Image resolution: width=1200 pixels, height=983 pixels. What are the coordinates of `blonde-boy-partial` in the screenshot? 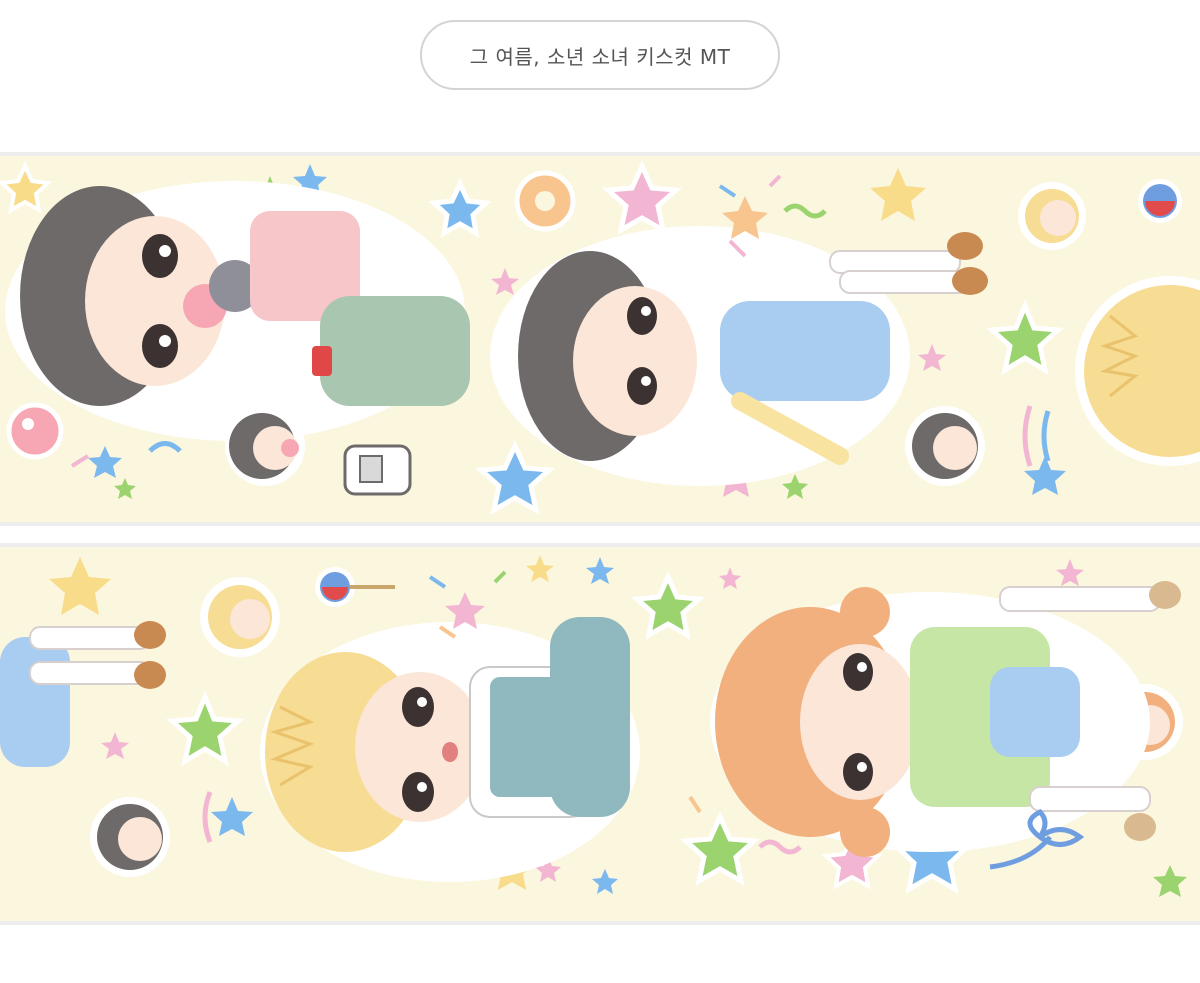 It's located at (1137, 371).